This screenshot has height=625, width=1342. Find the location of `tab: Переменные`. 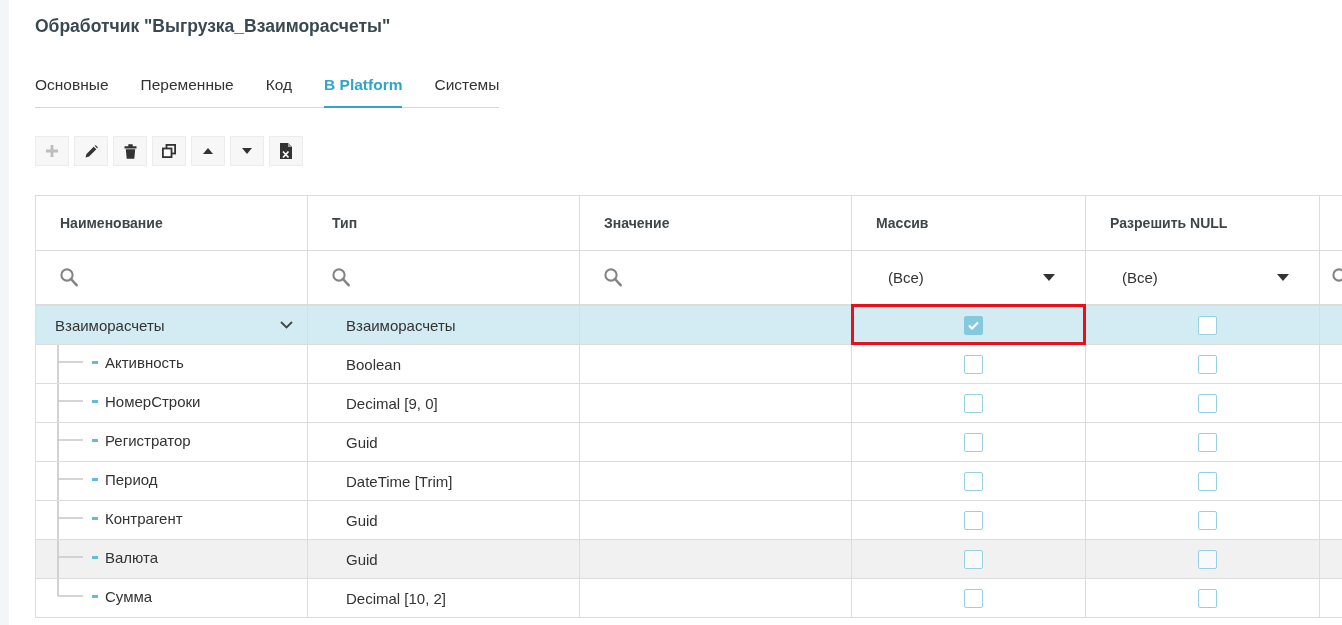

tab: Переменные is located at coordinates (187, 88).